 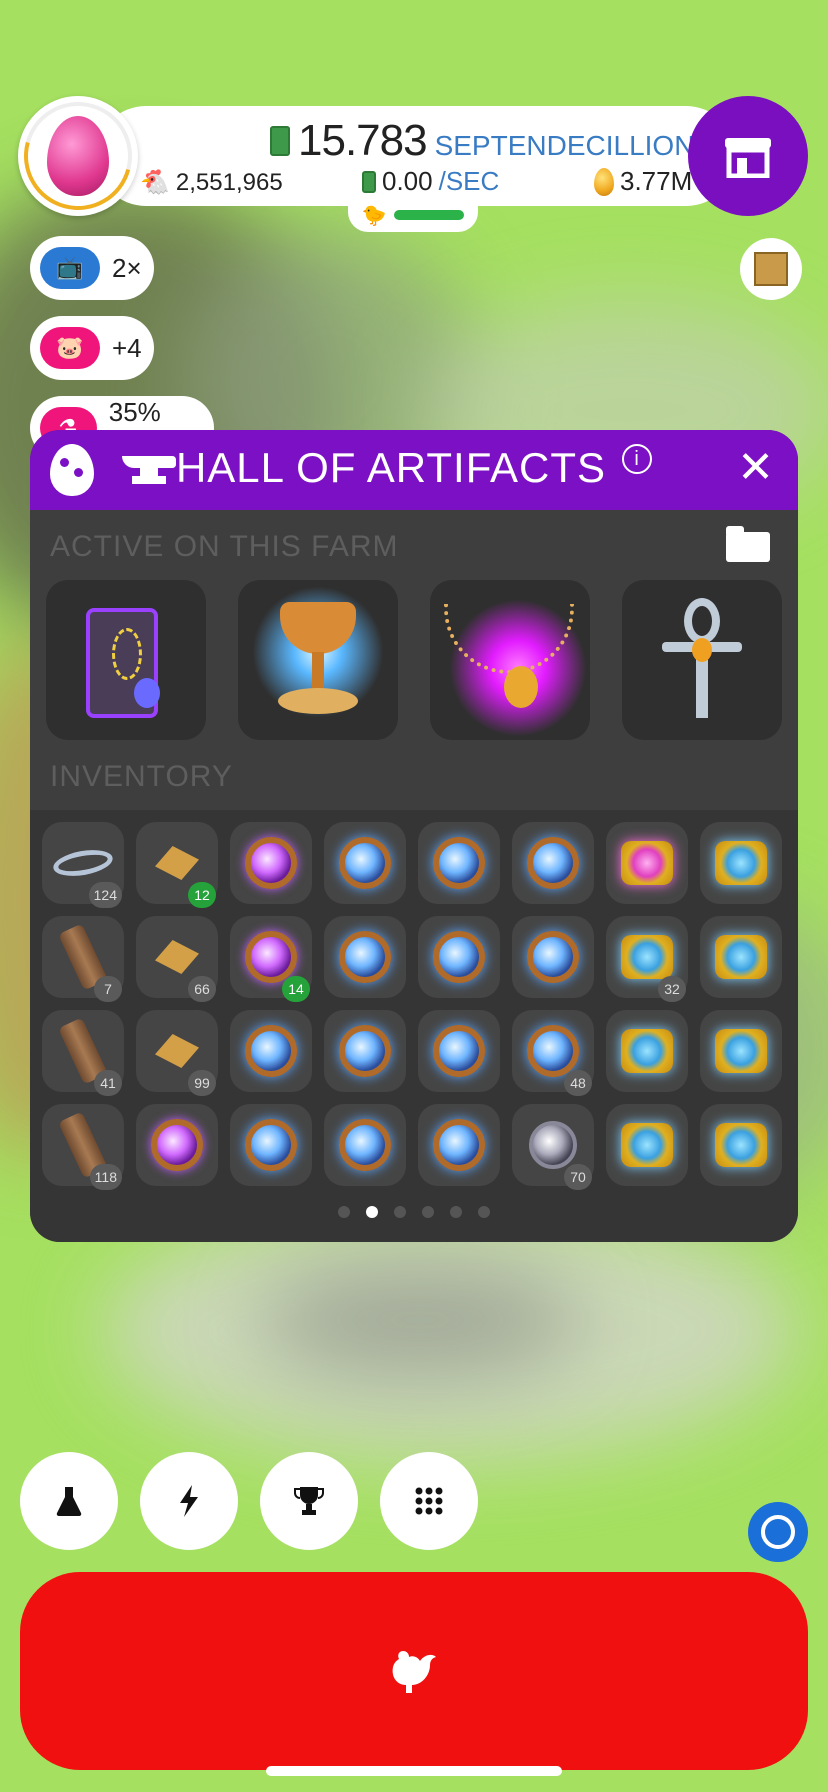 I want to click on inventory-item-silver-stone: 70, so click(x=553, y=1147).